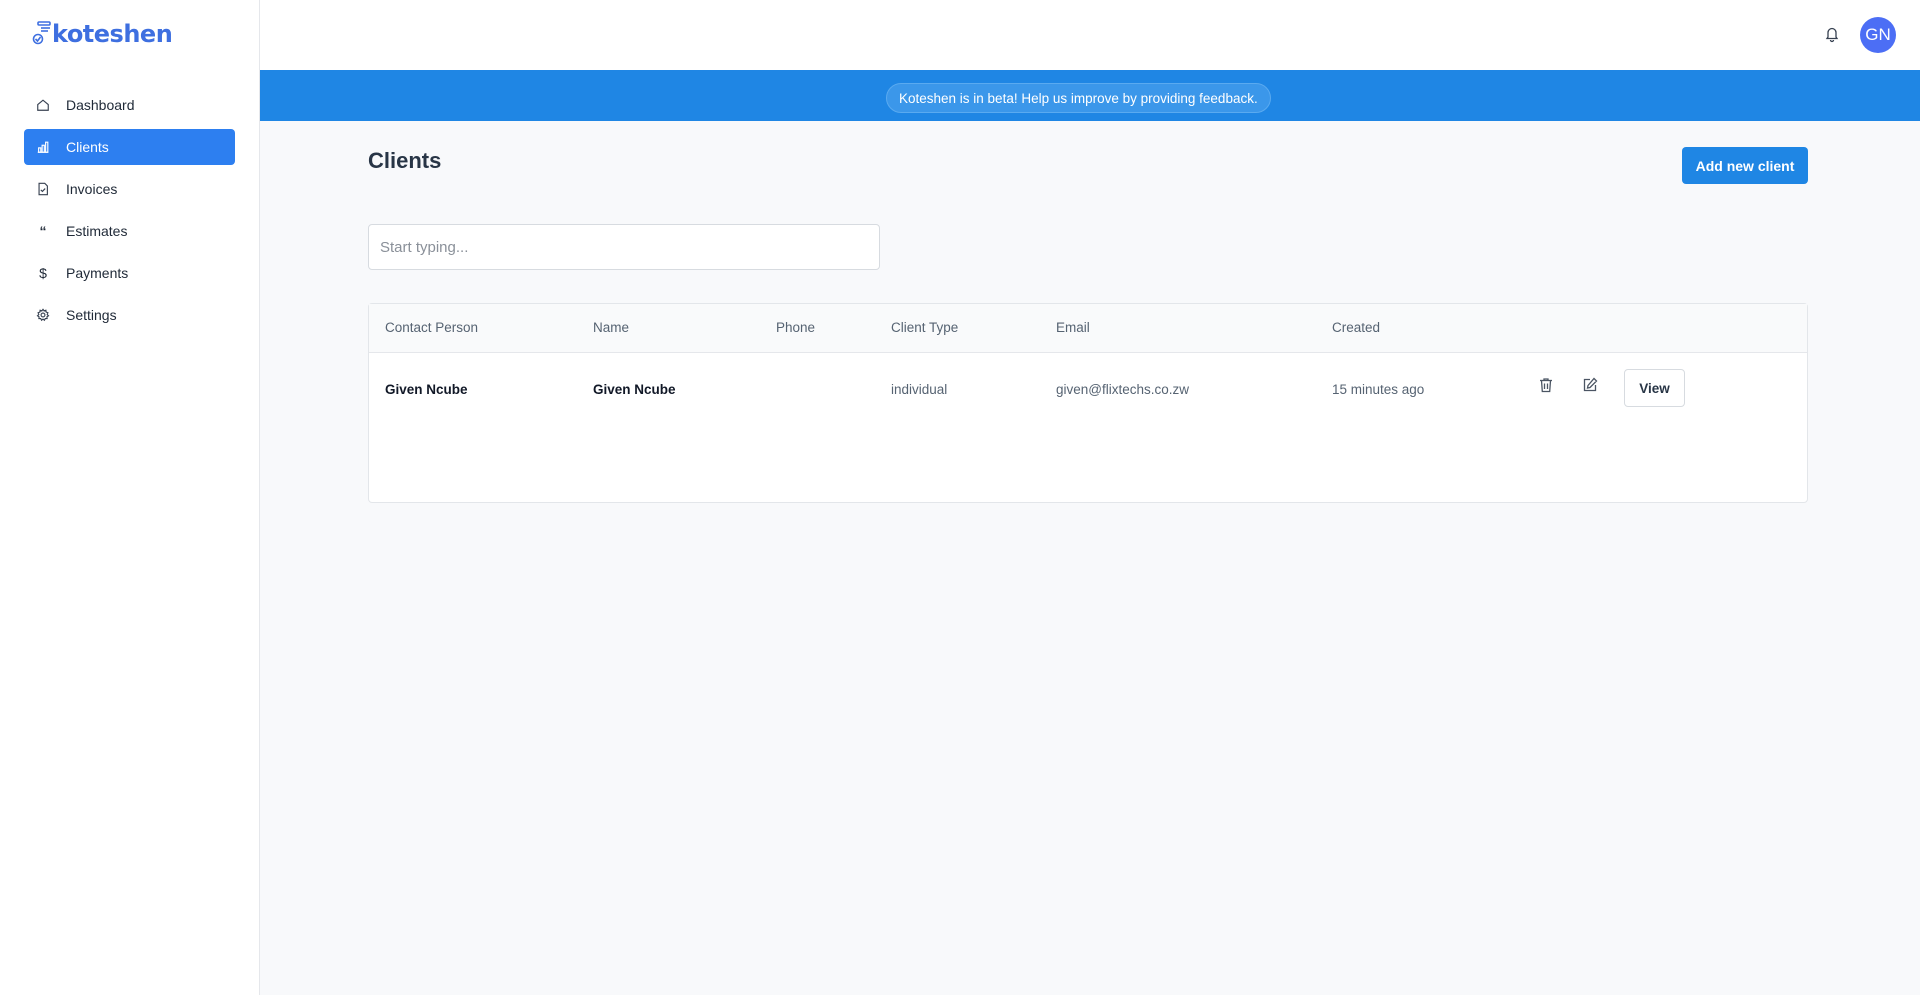 This screenshot has width=1920, height=995. I want to click on sidebar-item-dashboard: Dashboard, so click(129, 105).